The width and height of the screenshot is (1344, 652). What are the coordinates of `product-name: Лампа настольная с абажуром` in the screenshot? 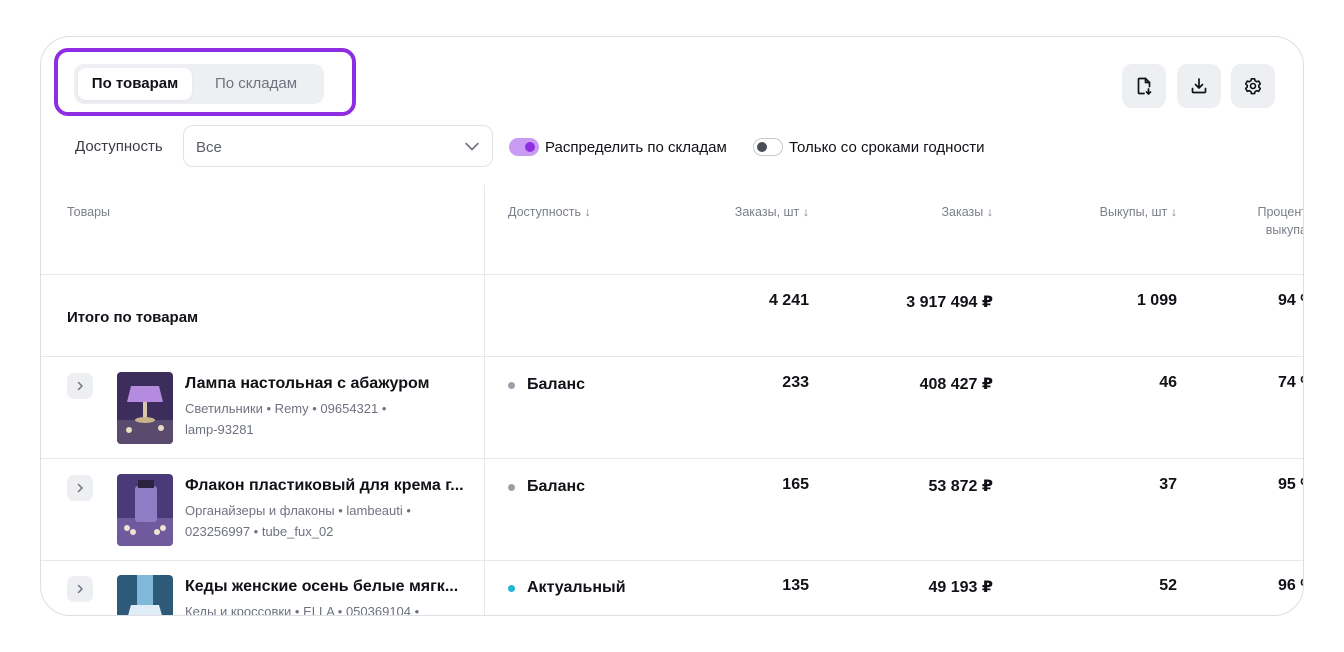 It's located at (307, 384).